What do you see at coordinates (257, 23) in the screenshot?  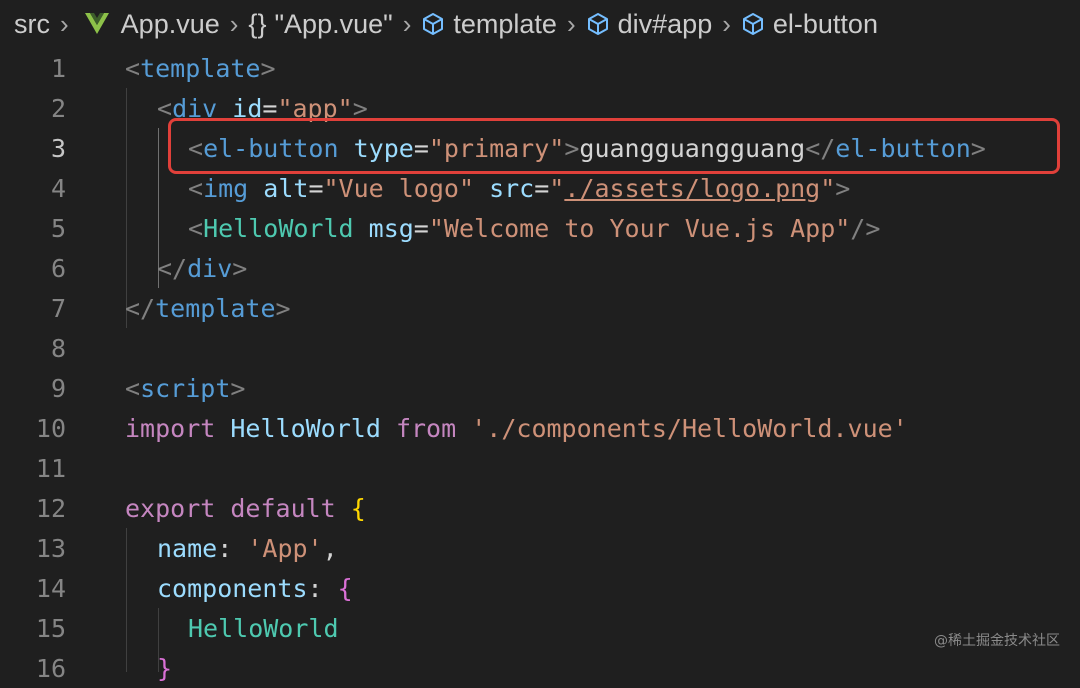 I see `braces-icon: {}` at bounding box center [257, 23].